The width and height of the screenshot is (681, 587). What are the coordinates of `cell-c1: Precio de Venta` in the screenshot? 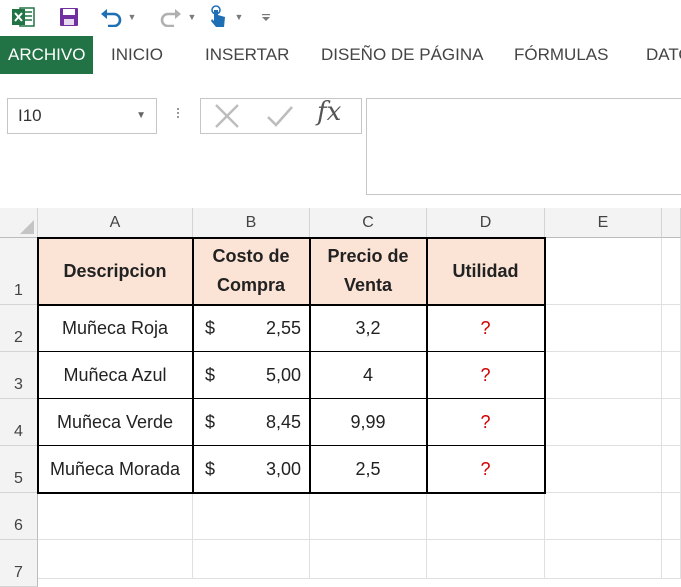 It's located at (368, 271).